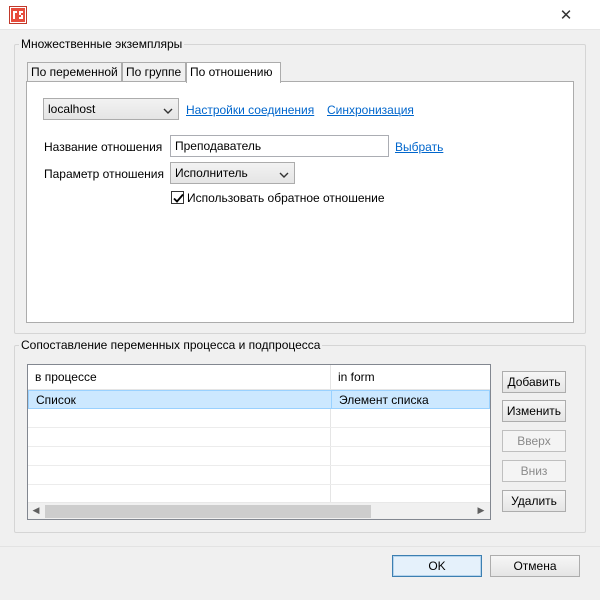 This screenshot has width=600, height=600. What do you see at coordinates (233, 72) in the screenshot?
I see `tab-by-relation: По отношению` at bounding box center [233, 72].